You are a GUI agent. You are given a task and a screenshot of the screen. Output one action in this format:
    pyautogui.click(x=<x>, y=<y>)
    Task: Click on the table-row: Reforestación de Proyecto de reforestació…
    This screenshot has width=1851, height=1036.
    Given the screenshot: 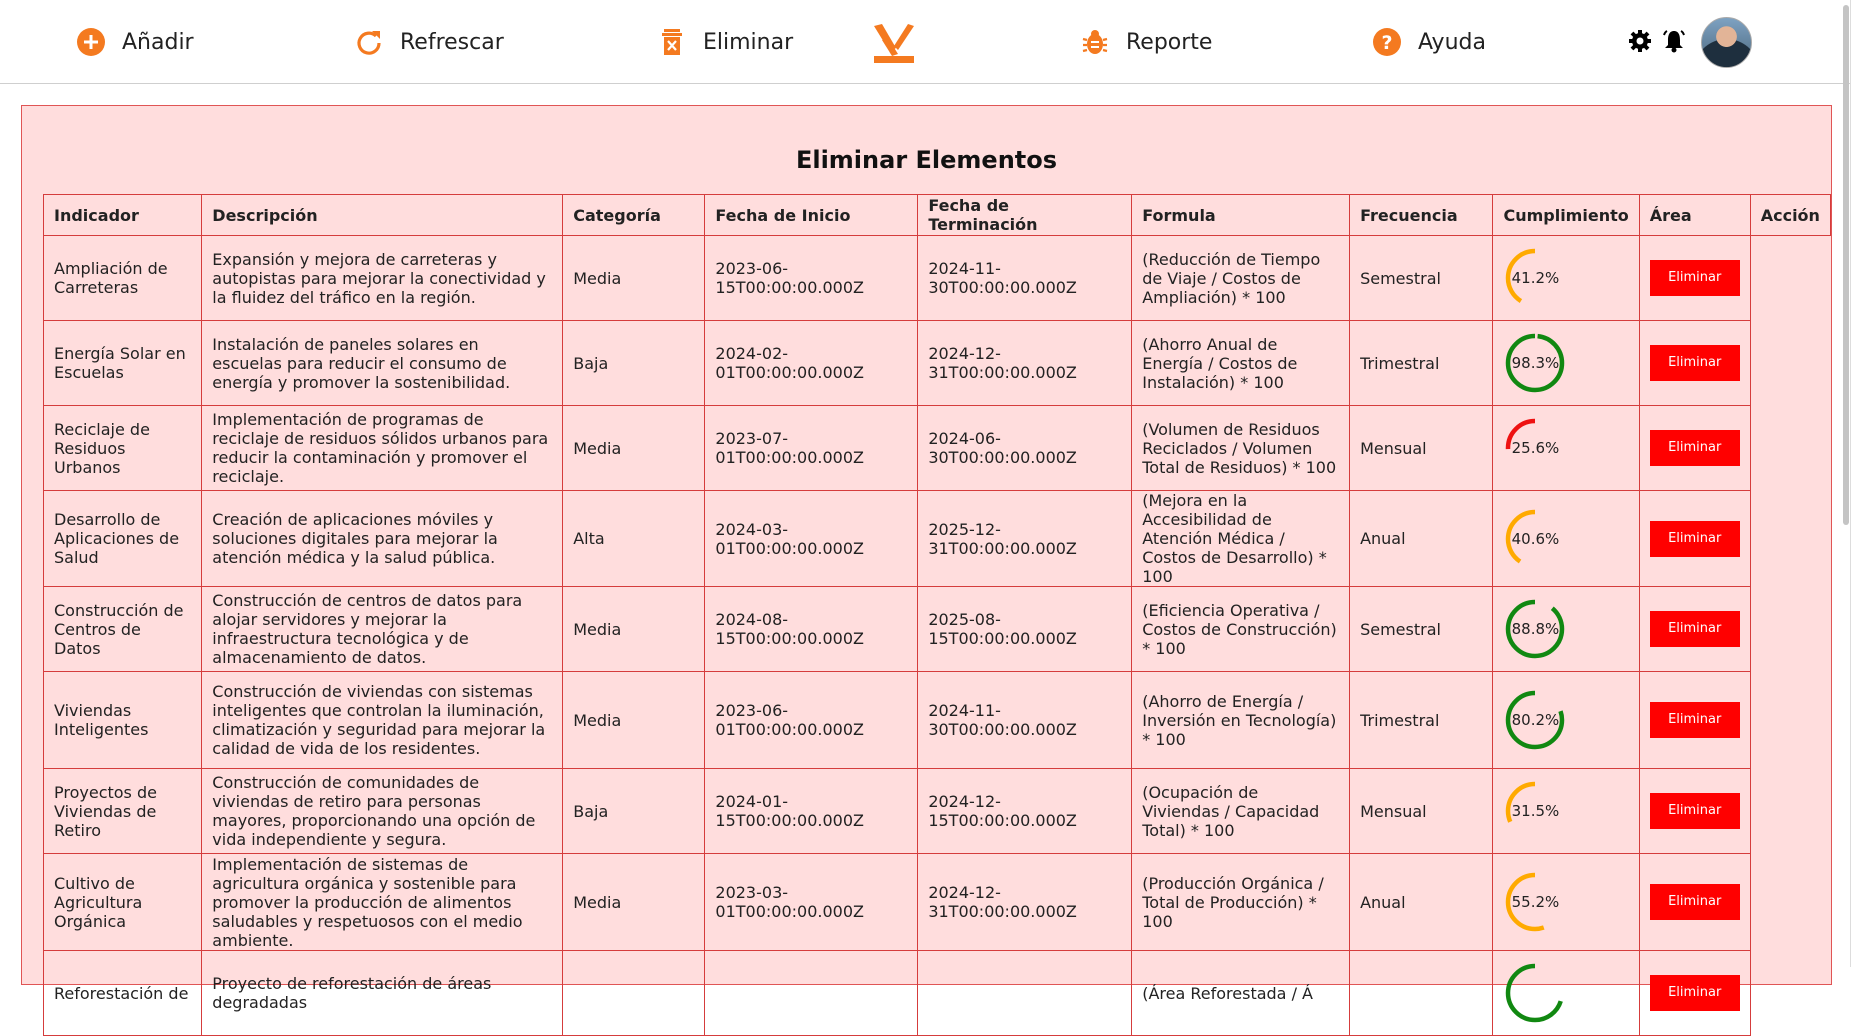 What is the action you would take?
    pyautogui.click(x=936, y=993)
    